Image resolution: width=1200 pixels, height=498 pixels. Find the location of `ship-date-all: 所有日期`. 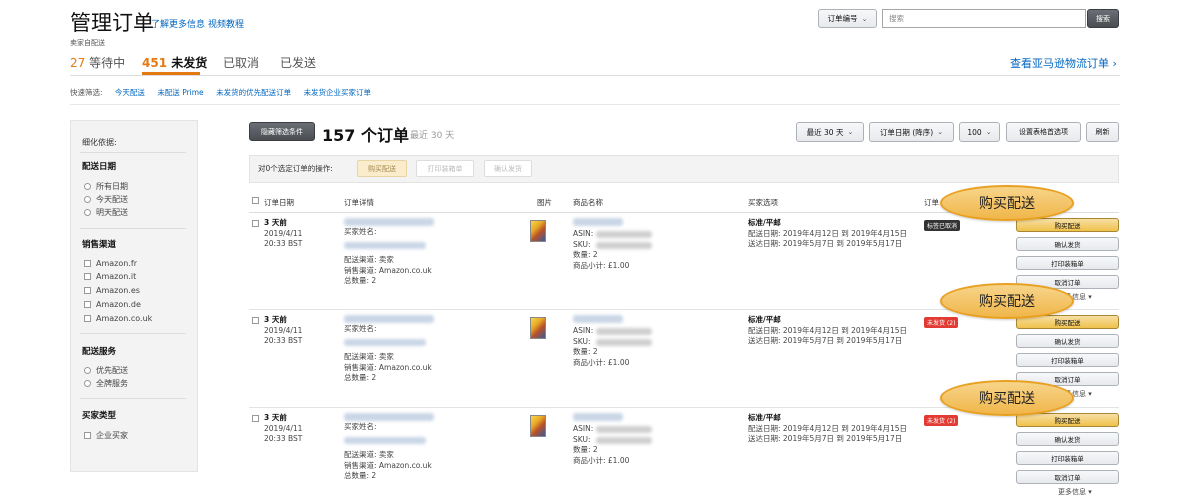

ship-date-all: 所有日期 is located at coordinates (106, 186).